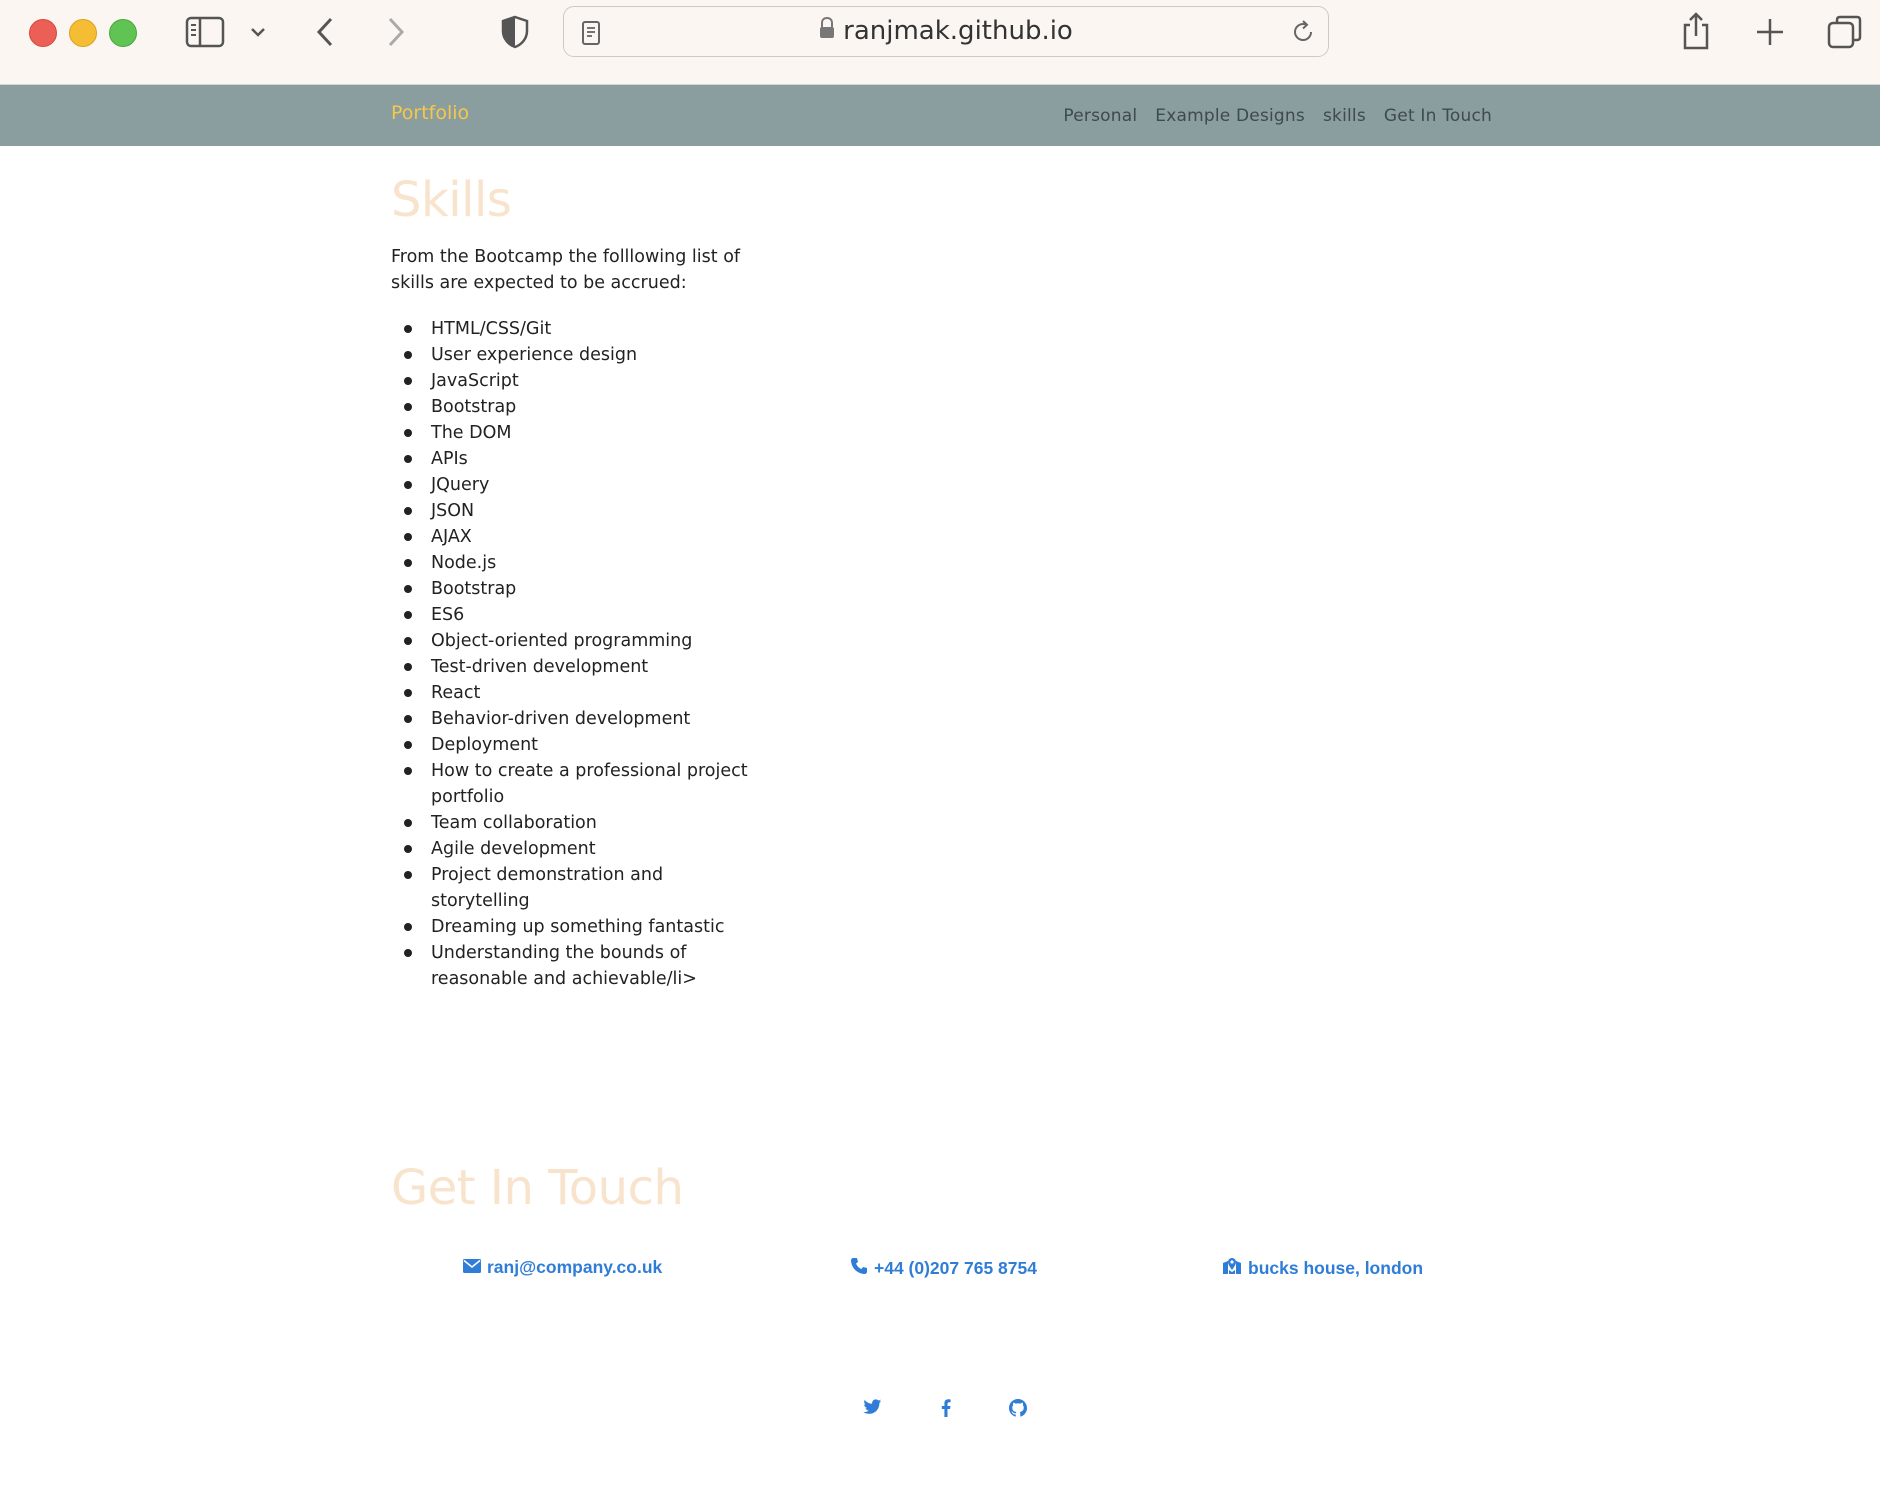 Image resolution: width=1880 pixels, height=1504 pixels. I want to click on phone-link: +44 (0)207 765 8754, so click(943, 1268).